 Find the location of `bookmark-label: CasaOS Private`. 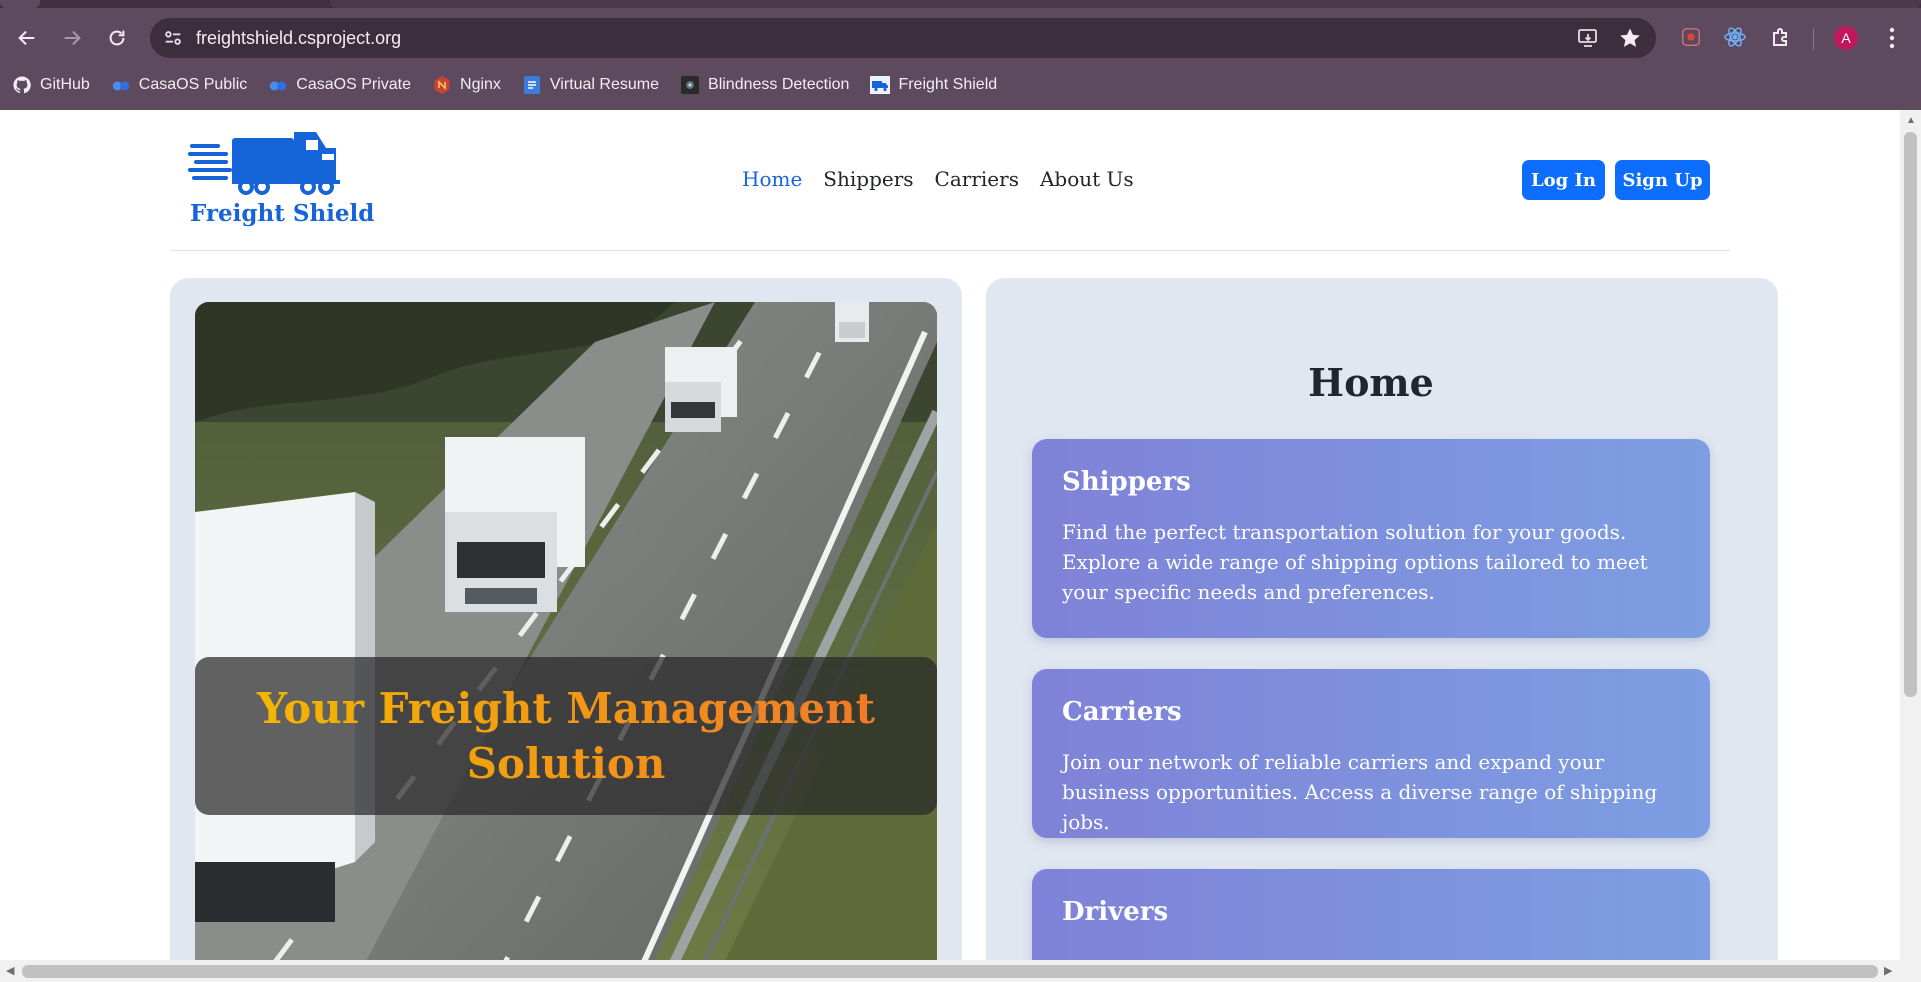

bookmark-label: CasaOS Private is located at coordinates (354, 84).